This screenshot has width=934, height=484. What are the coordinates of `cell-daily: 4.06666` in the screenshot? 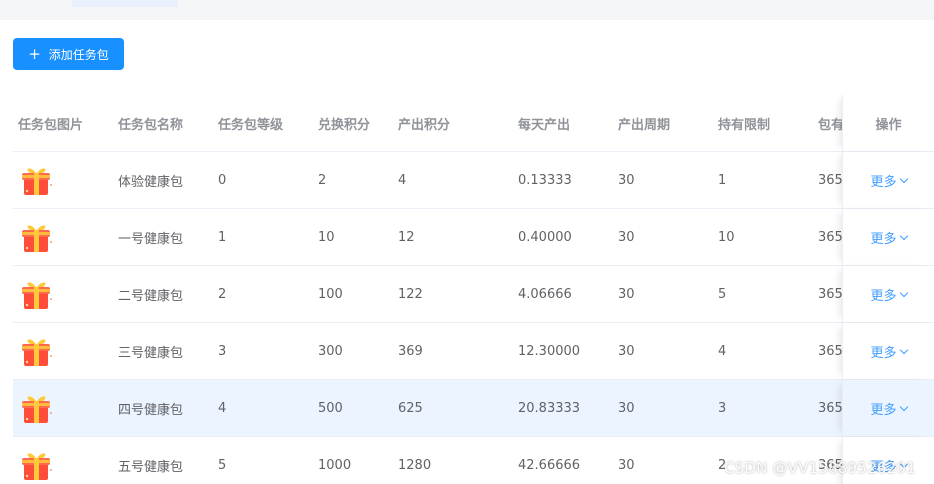 It's located at (545, 294).